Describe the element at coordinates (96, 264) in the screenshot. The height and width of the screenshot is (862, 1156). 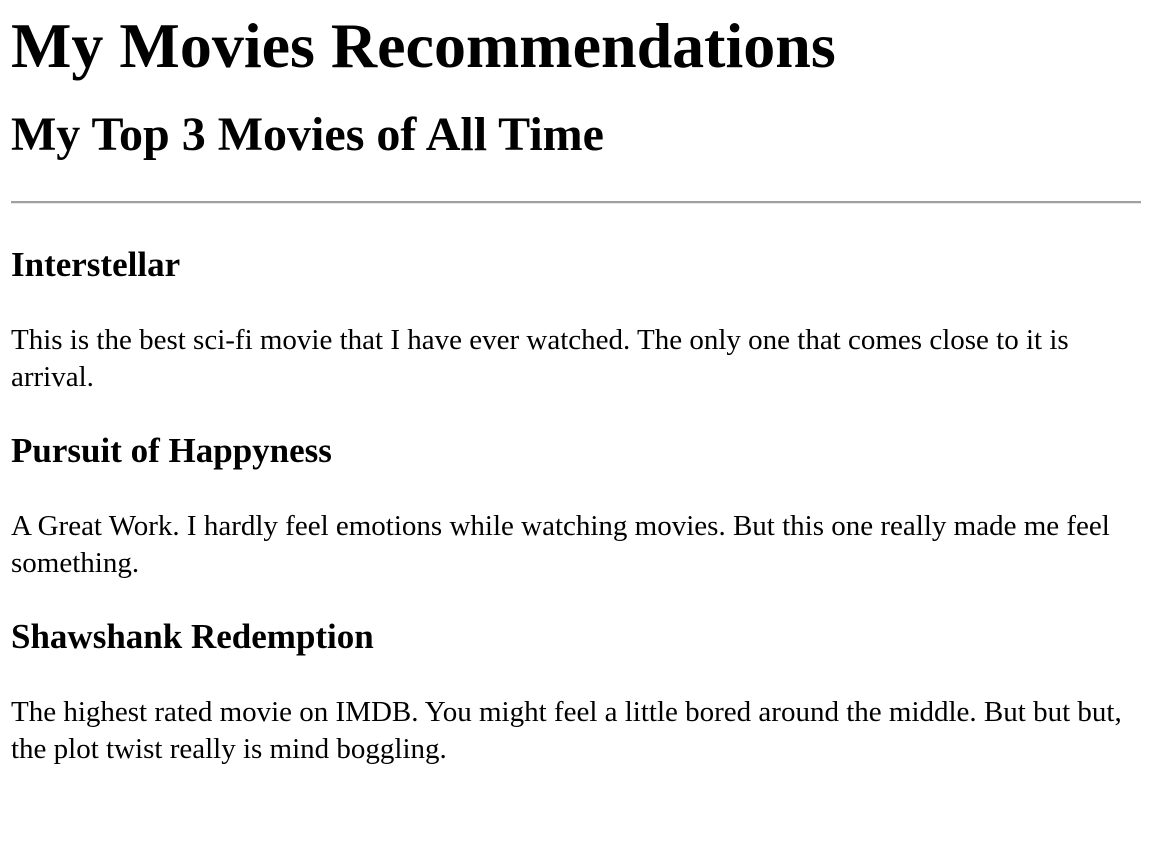
I see `movie-title: Interstellar` at that location.